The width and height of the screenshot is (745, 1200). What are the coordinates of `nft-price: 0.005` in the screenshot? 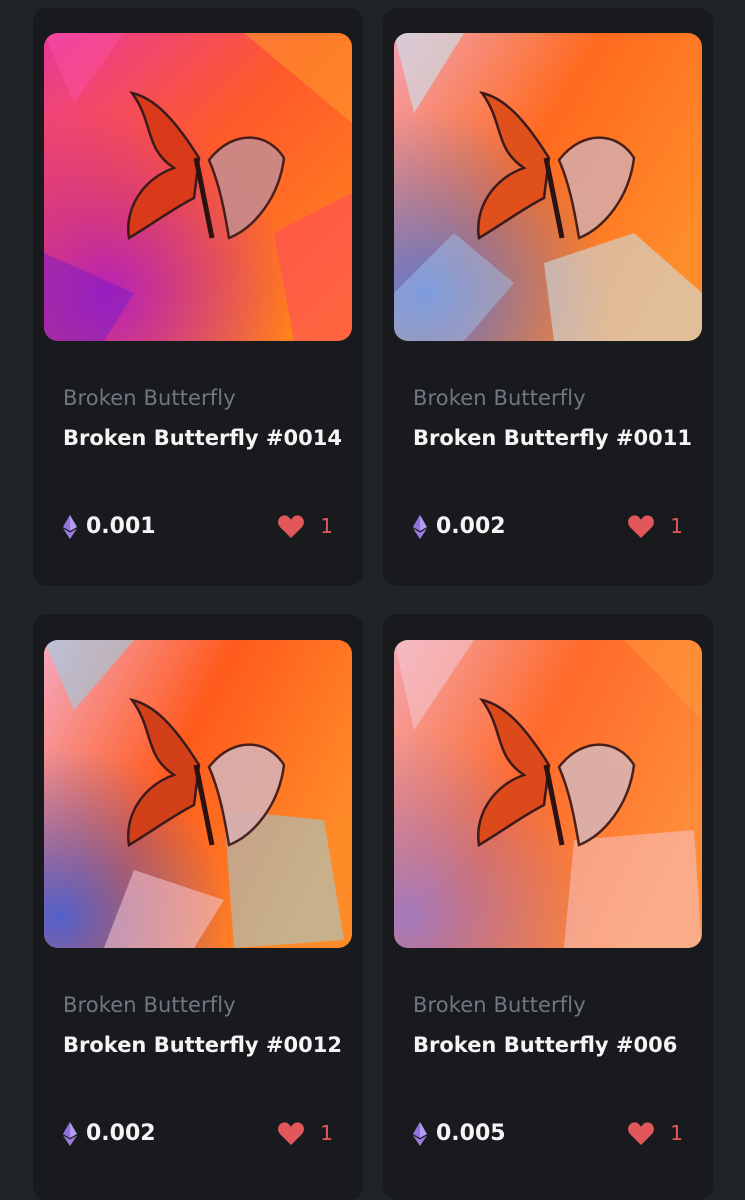 It's located at (459, 1133).